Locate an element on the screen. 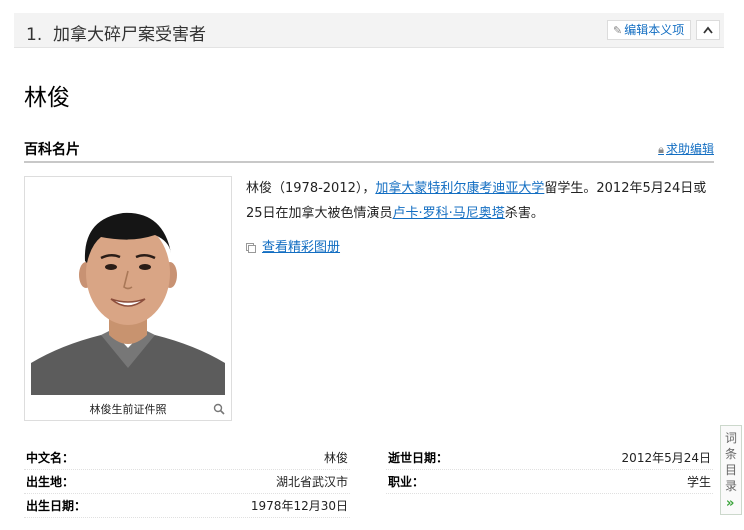 The width and height of the screenshot is (744, 530). album-icon is located at coordinates (251, 247).